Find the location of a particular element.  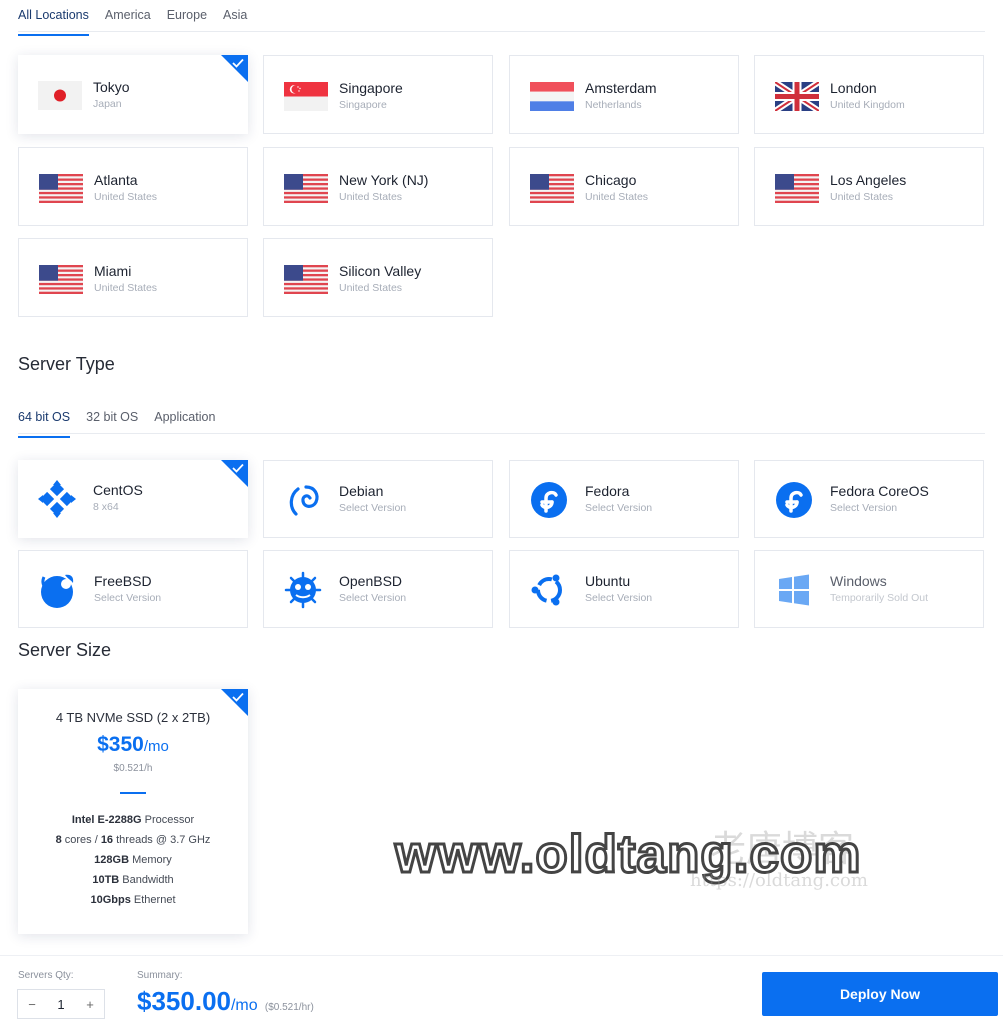

location-city: Miami is located at coordinates (113, 271).